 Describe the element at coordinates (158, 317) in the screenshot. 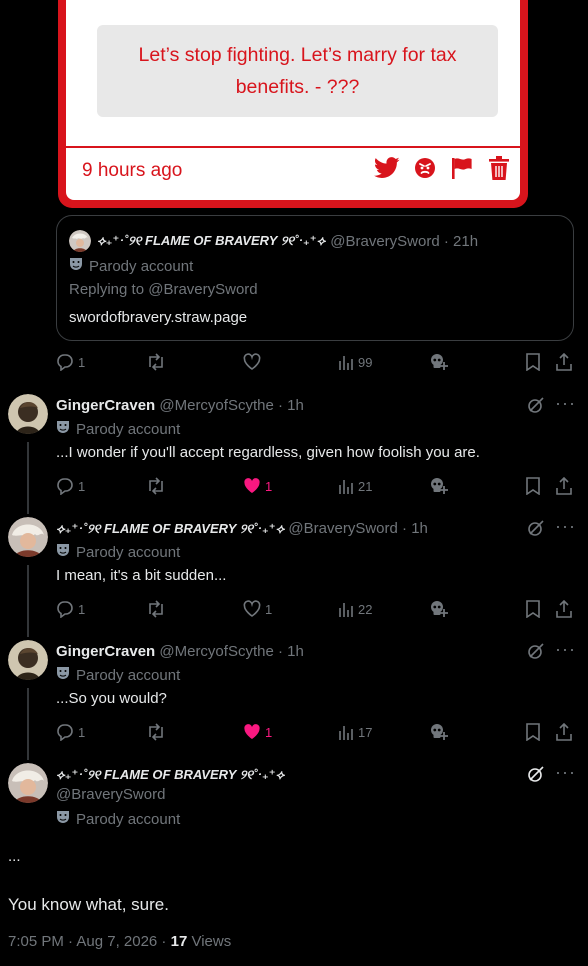

I see `quoted-tweet-text: swordofbravery.straw.page` at that location.